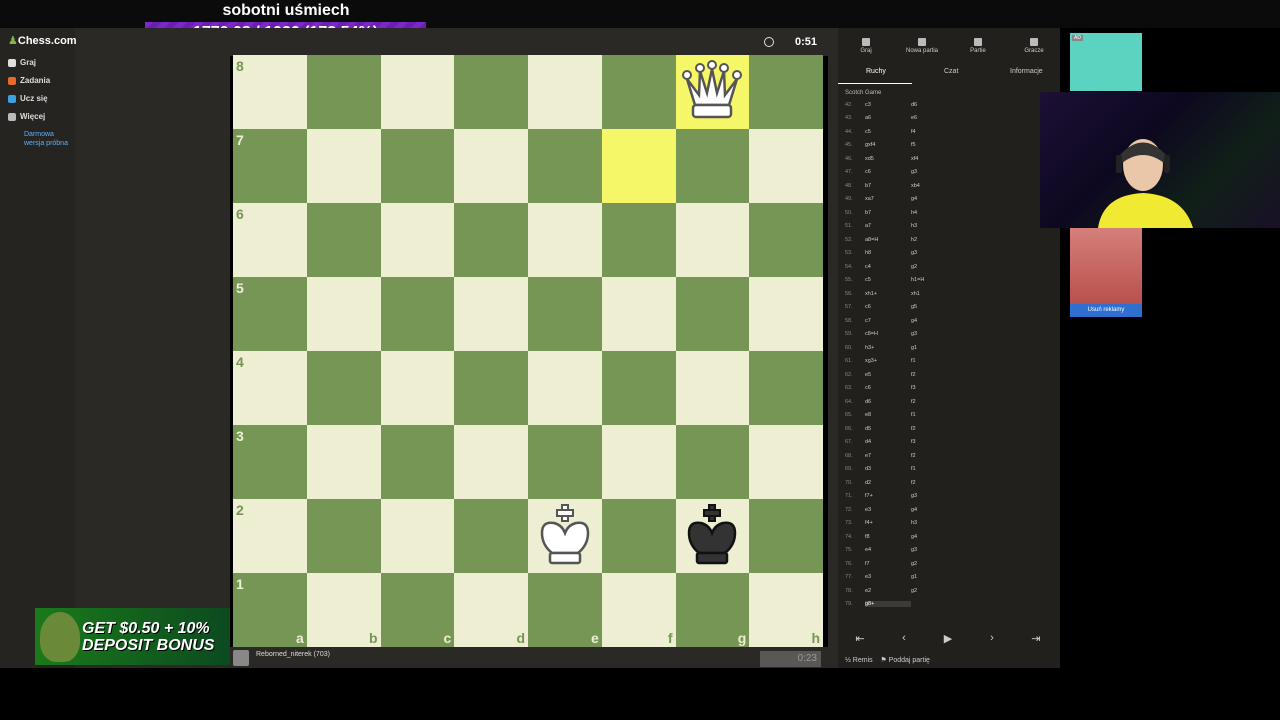 The height and width of the screenshot is (720, 1280). I want to click on square-d5, so click(491, 314).